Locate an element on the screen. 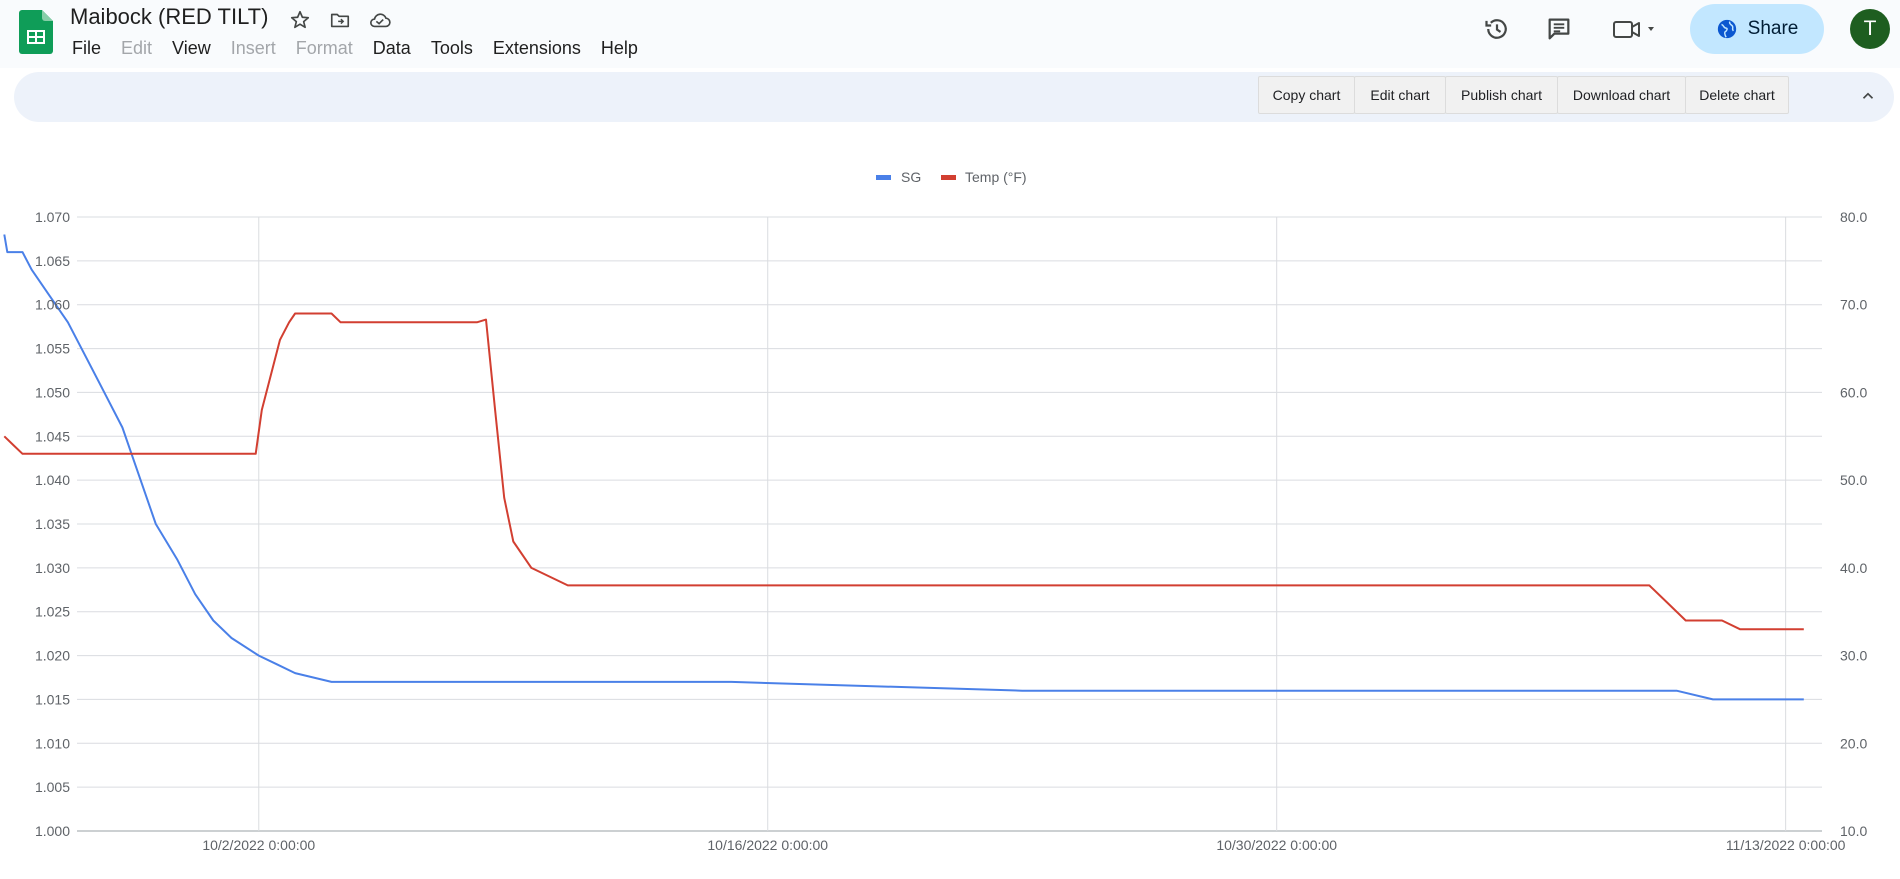 The image size is (1900, 879). y-left-tick-label: 1.000 is located at coordinates (52, 831).